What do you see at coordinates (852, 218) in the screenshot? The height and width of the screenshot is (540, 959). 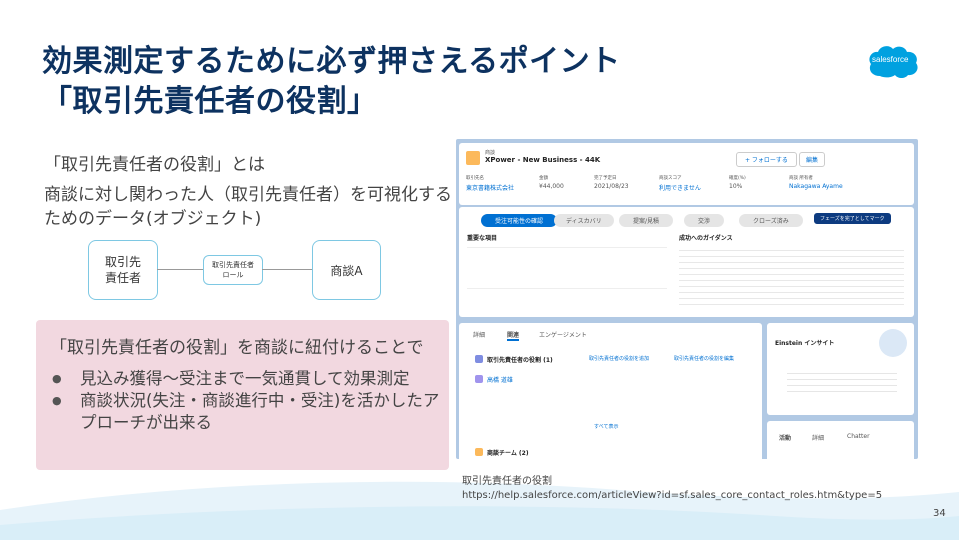 I see `path-complete-button: フェーズを完了としてマーク` at bounding box center [852, 218].